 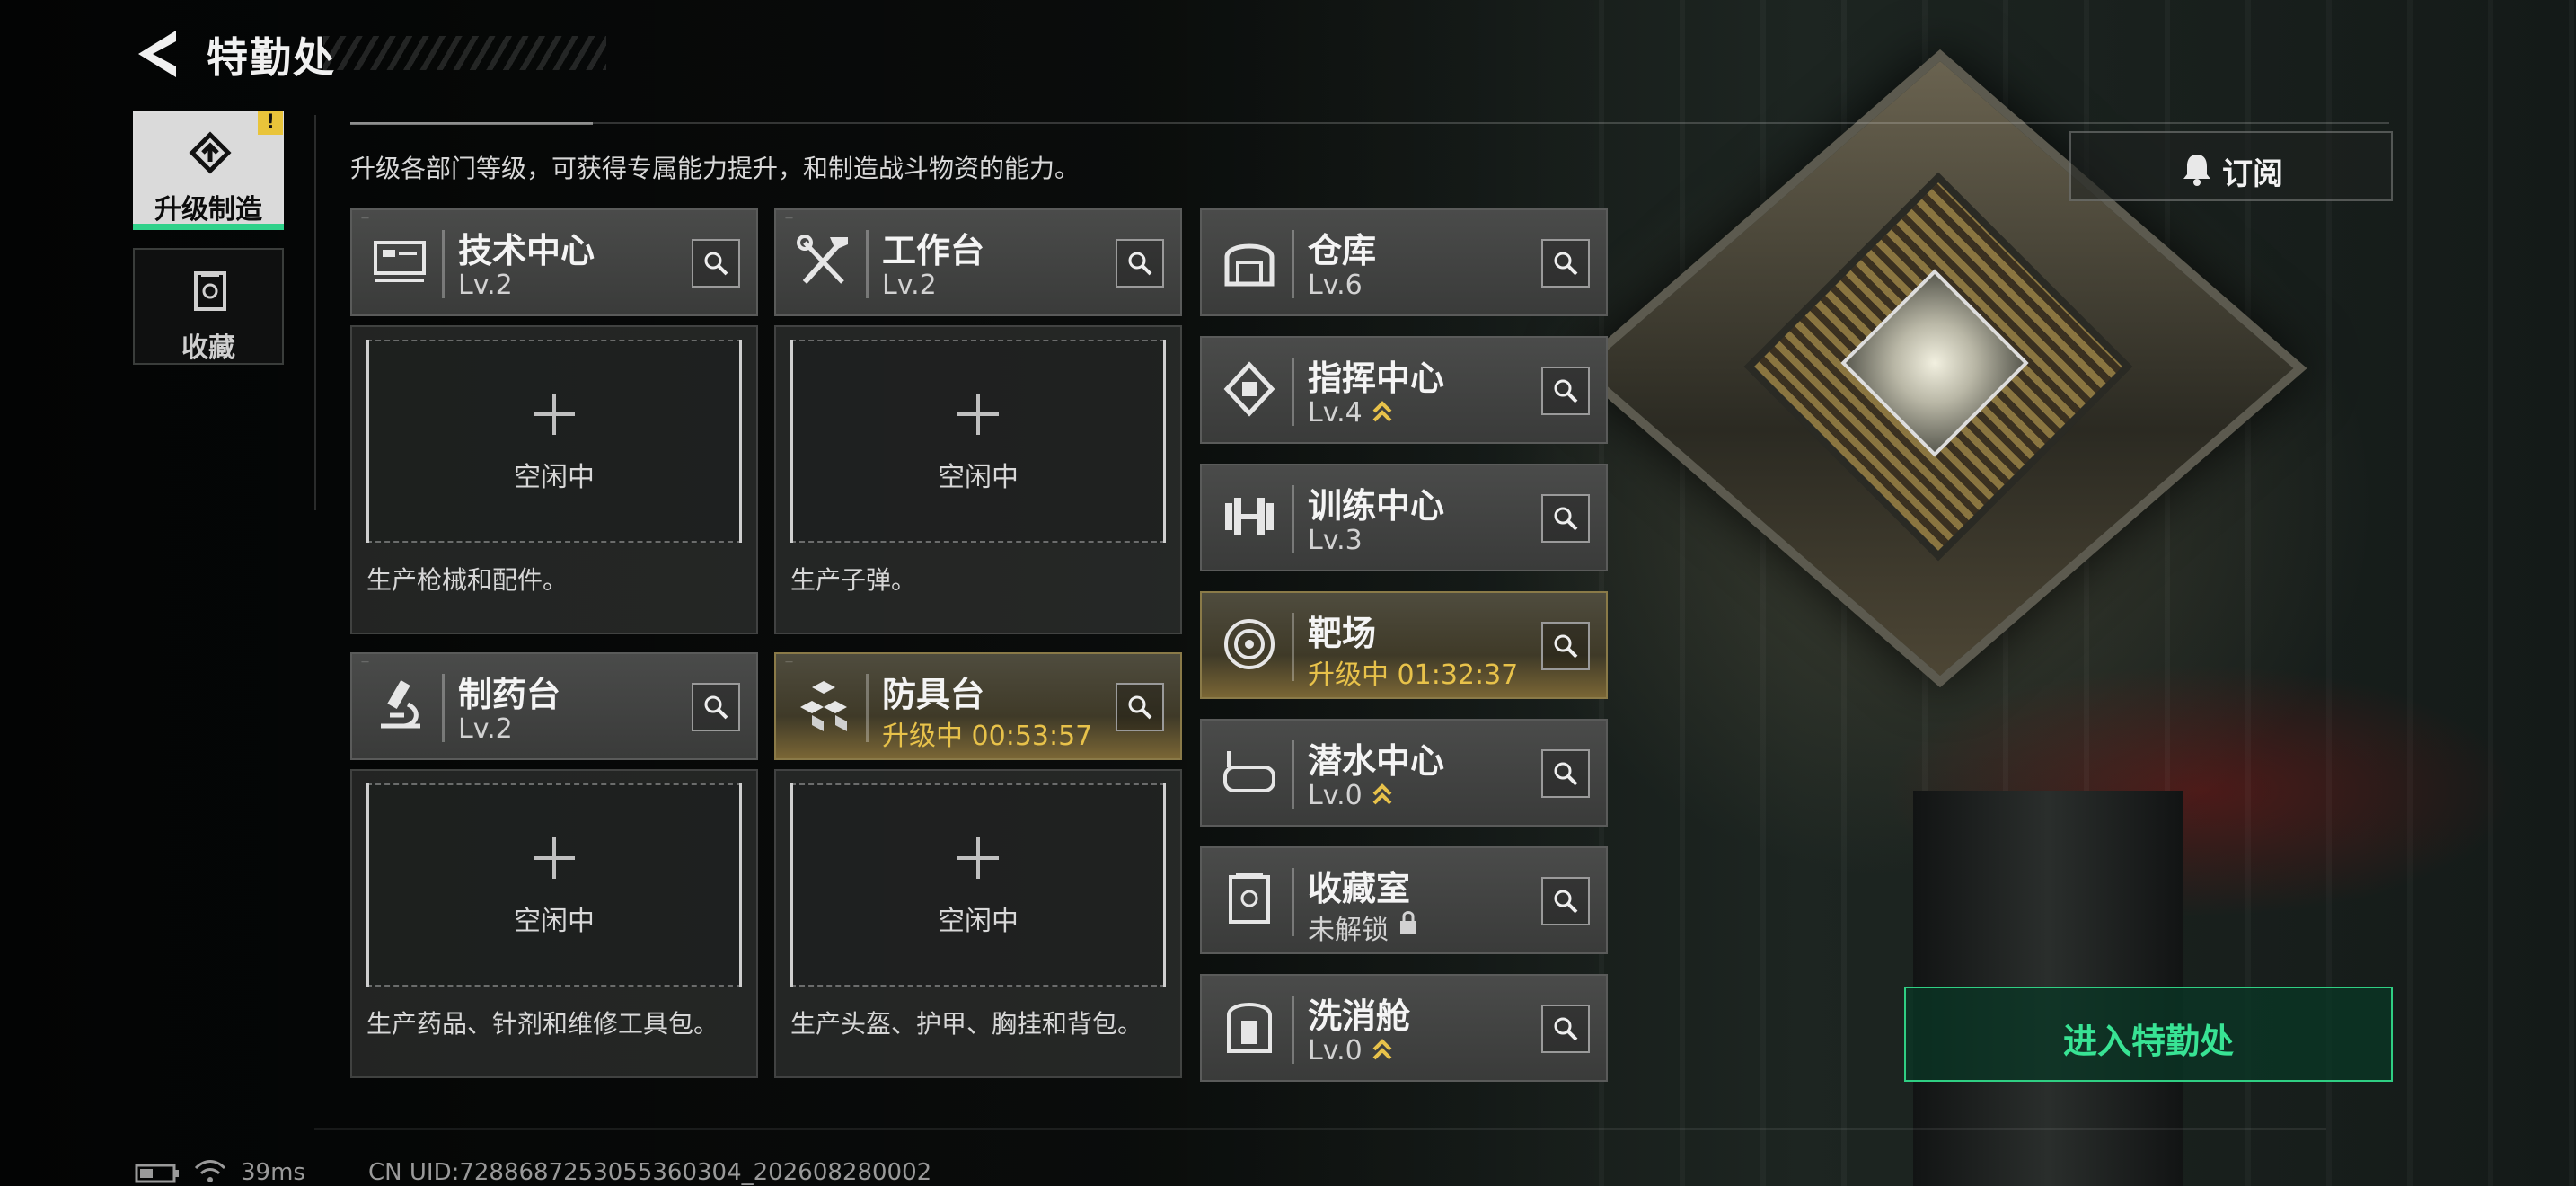 I want to click on card-name: 技术中心, so click(x=526, y=250).